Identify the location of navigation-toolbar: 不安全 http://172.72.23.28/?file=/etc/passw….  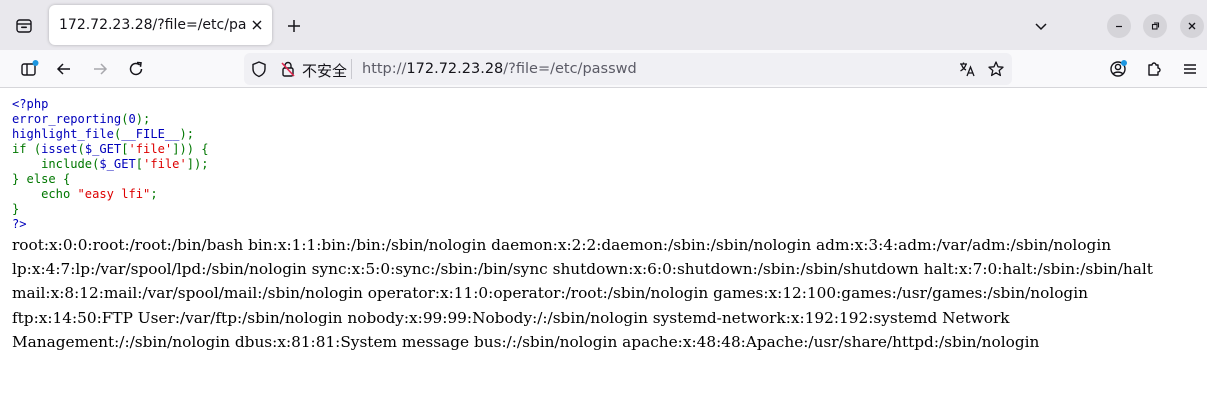
(603, 69).